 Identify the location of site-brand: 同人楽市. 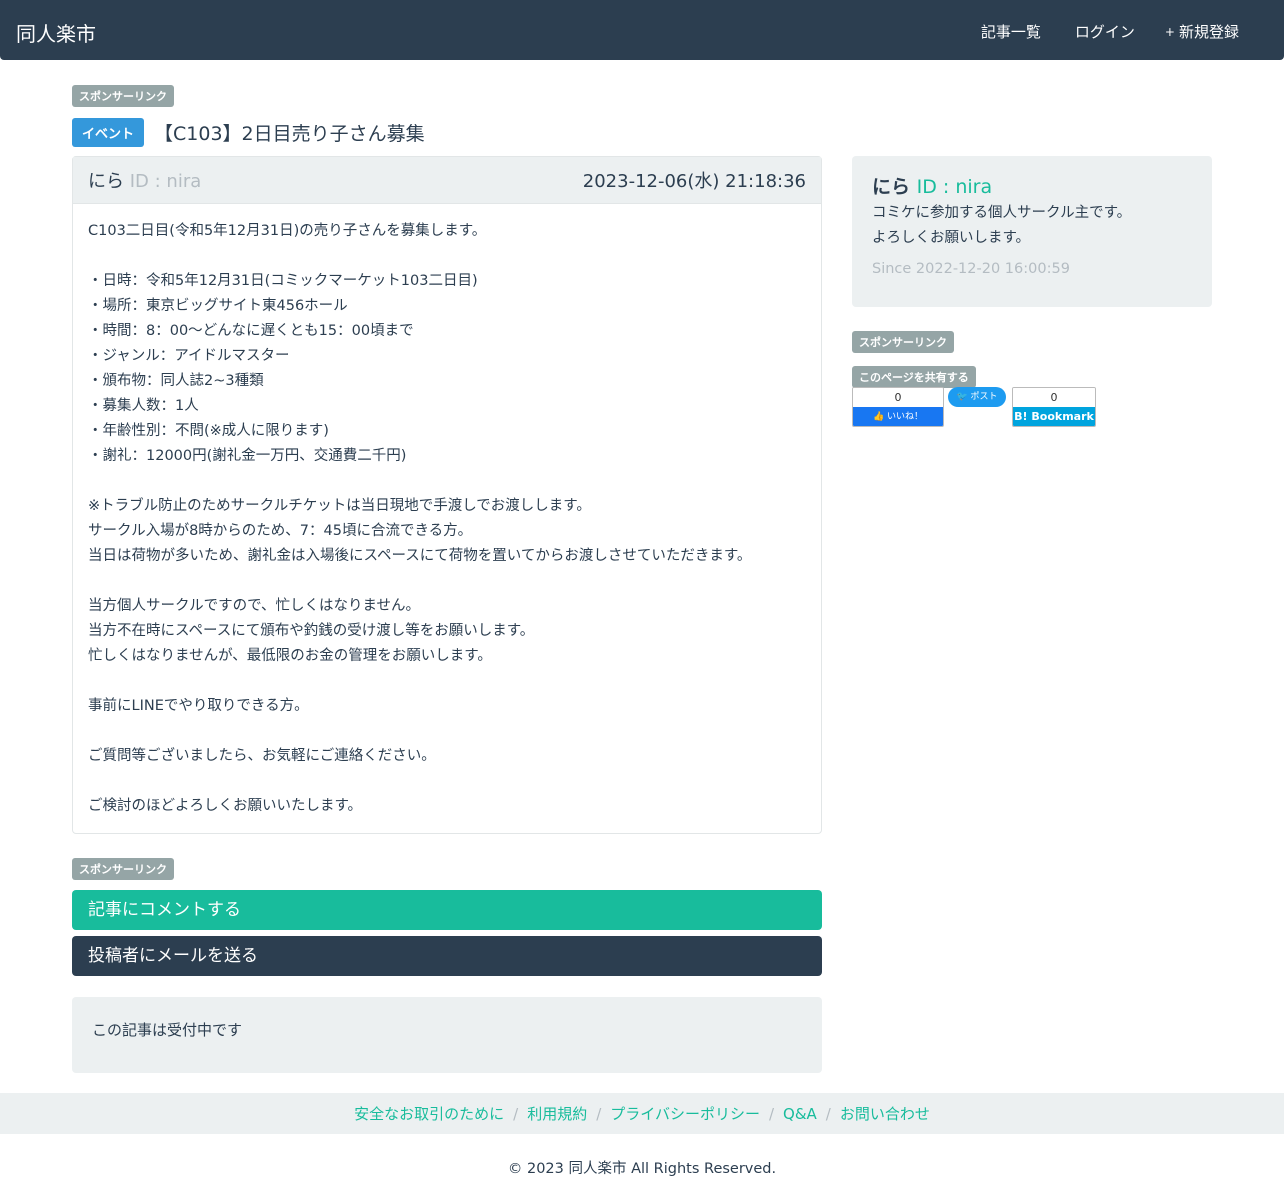
(56, 32).